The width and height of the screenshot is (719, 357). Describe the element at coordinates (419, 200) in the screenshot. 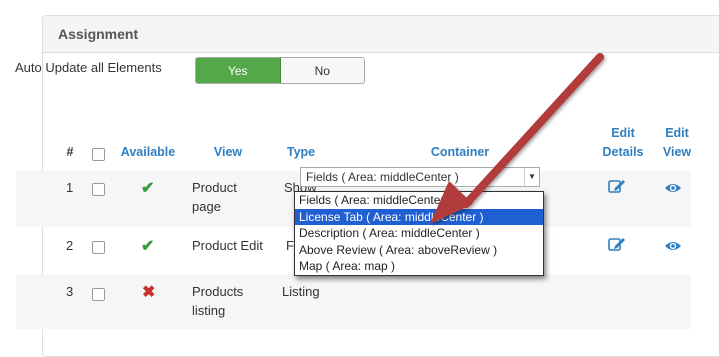

I see `dropdown-option: Fields ( Area: middleCenter )` at that location.